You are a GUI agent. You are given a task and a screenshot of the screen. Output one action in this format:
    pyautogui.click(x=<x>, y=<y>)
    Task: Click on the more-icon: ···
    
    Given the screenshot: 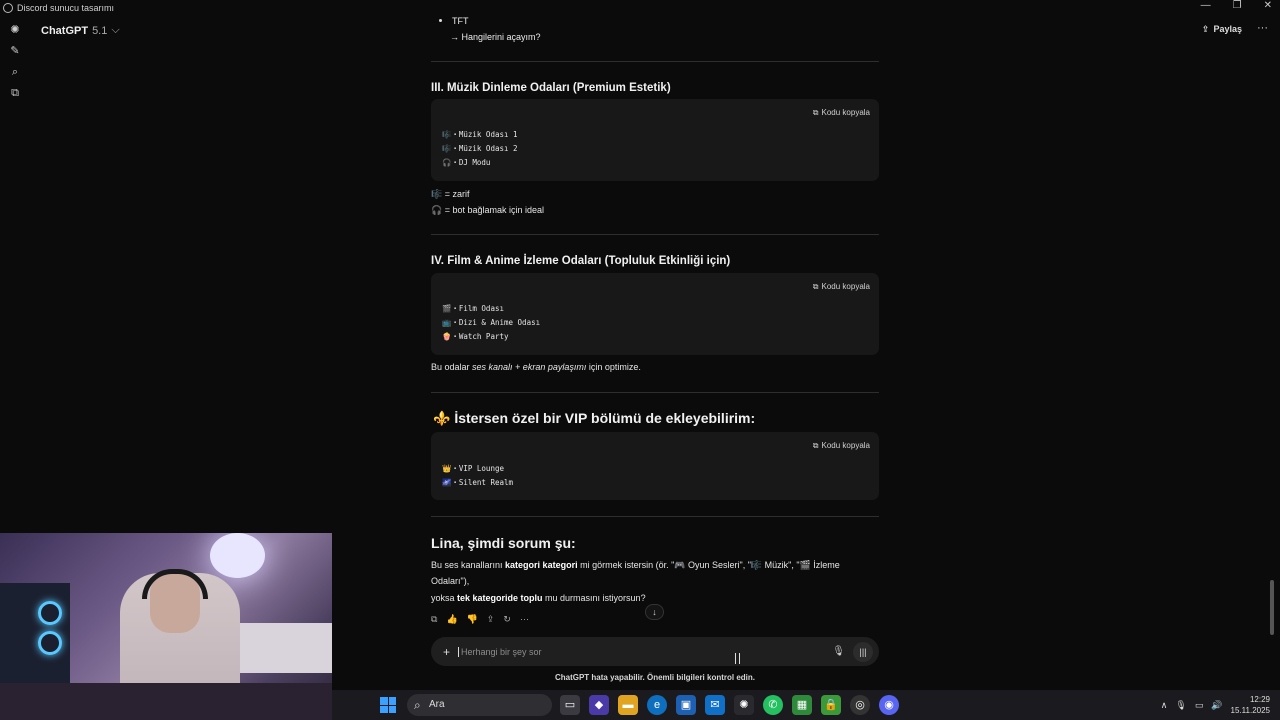 What is the action you would take?
    pyautogui.click(x=524, y=619)
    